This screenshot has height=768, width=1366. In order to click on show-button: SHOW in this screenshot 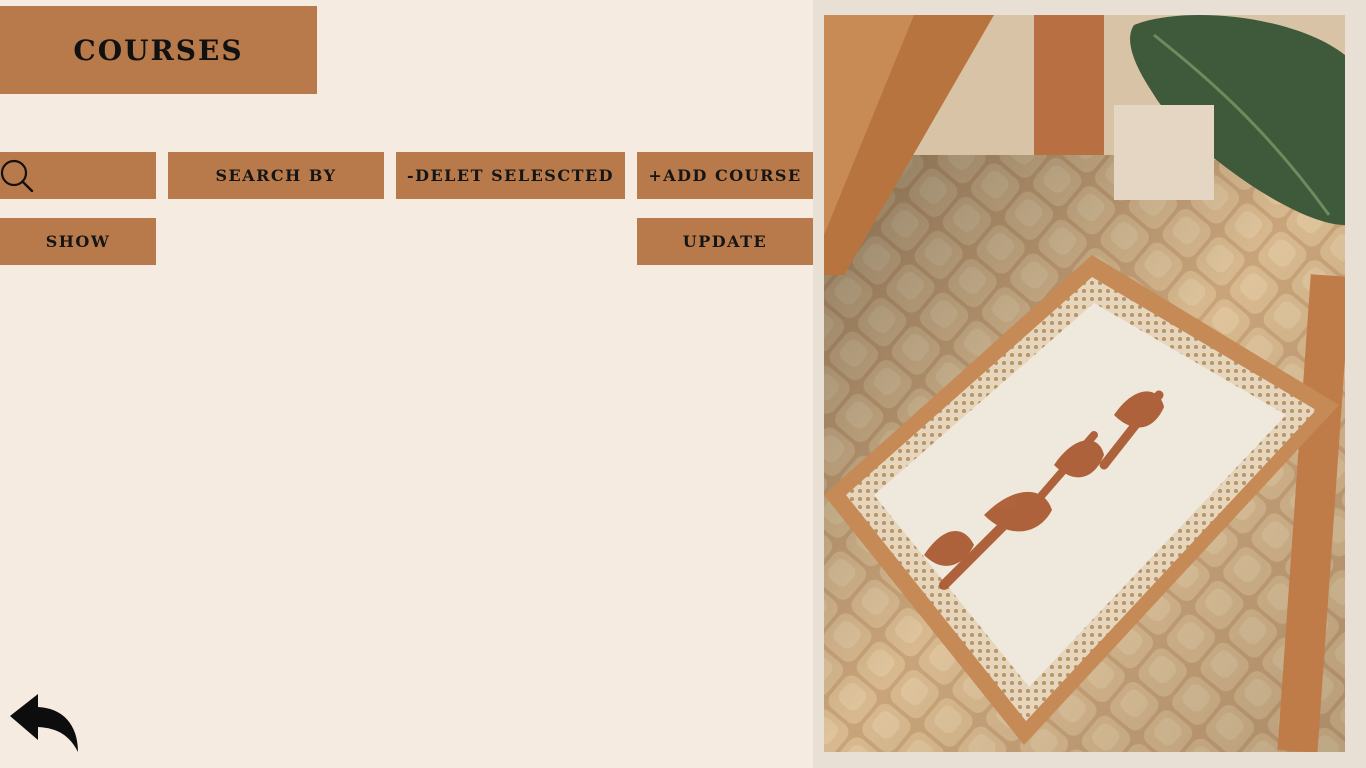, I will do `click(78, 241)`.